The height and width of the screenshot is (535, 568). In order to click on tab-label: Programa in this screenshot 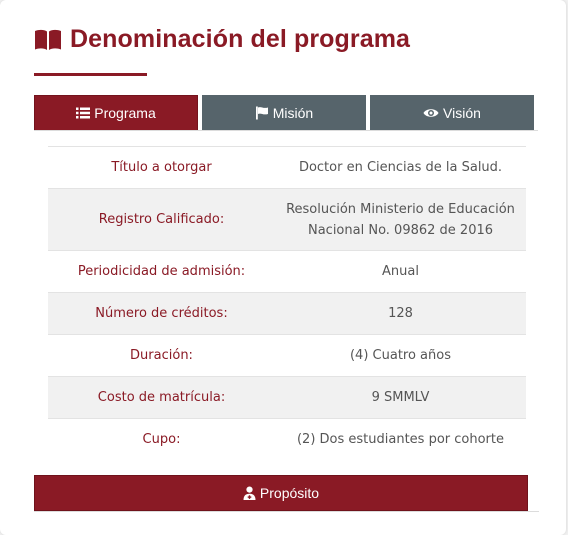, I will do `click(125, 113)`.